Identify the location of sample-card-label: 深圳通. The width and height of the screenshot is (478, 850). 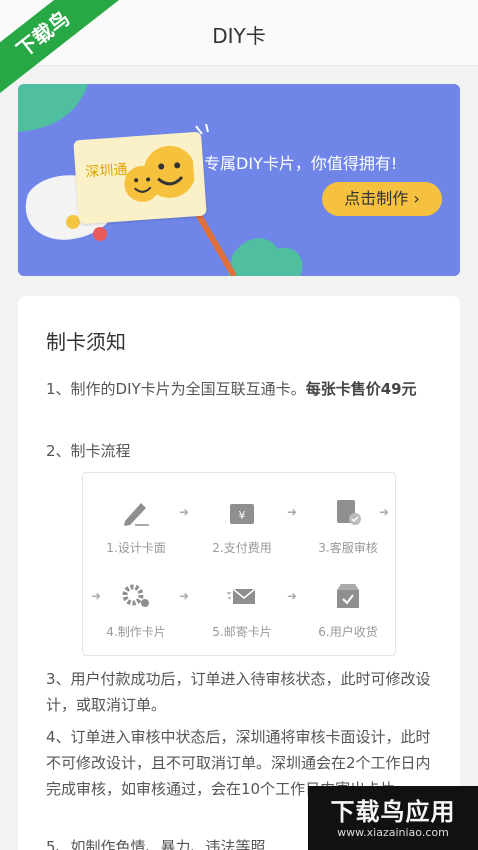
(106, 171).